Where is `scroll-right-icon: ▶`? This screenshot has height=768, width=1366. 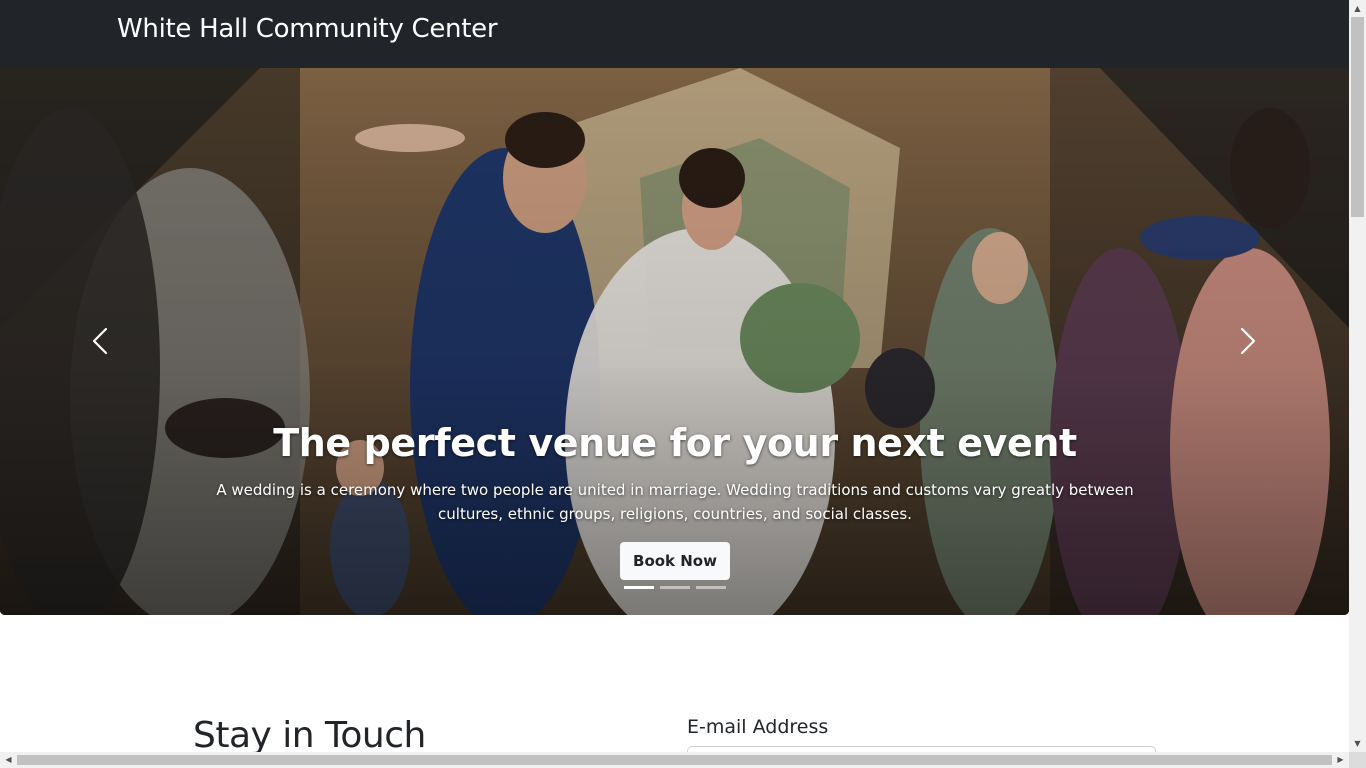
scroll-right-icon: ▶ is located at coordinates (1340, 760).